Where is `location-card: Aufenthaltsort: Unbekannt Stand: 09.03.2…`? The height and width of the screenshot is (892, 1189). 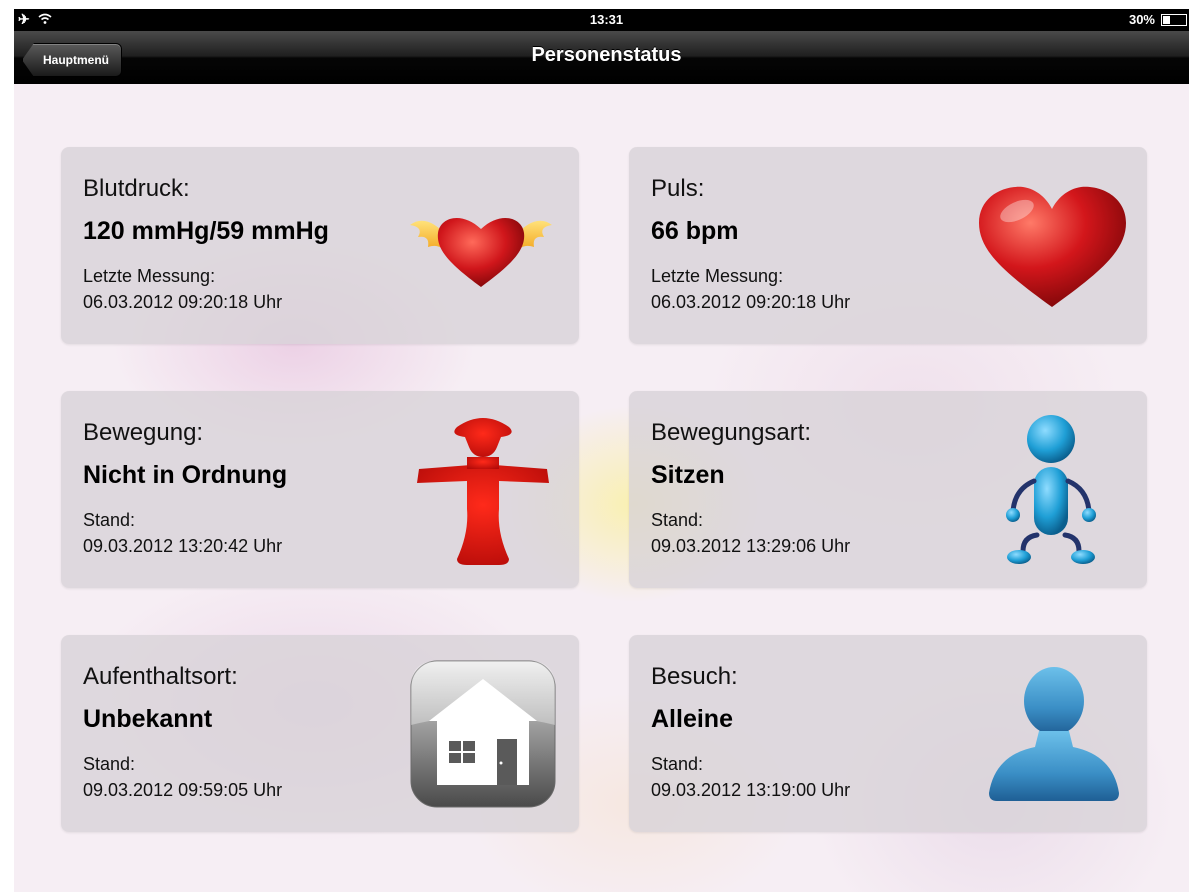
location-card: Aufenthaltsort: Unbekannt Stand: 09.03.2… is located at coordinates (320, 733).